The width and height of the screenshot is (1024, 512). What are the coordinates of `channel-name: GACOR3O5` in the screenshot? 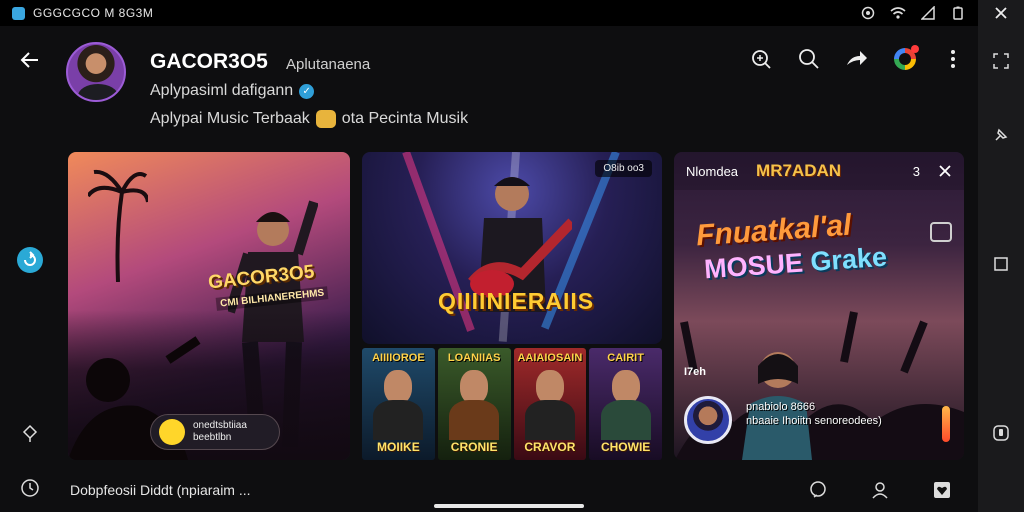 It's located at (209, 62).